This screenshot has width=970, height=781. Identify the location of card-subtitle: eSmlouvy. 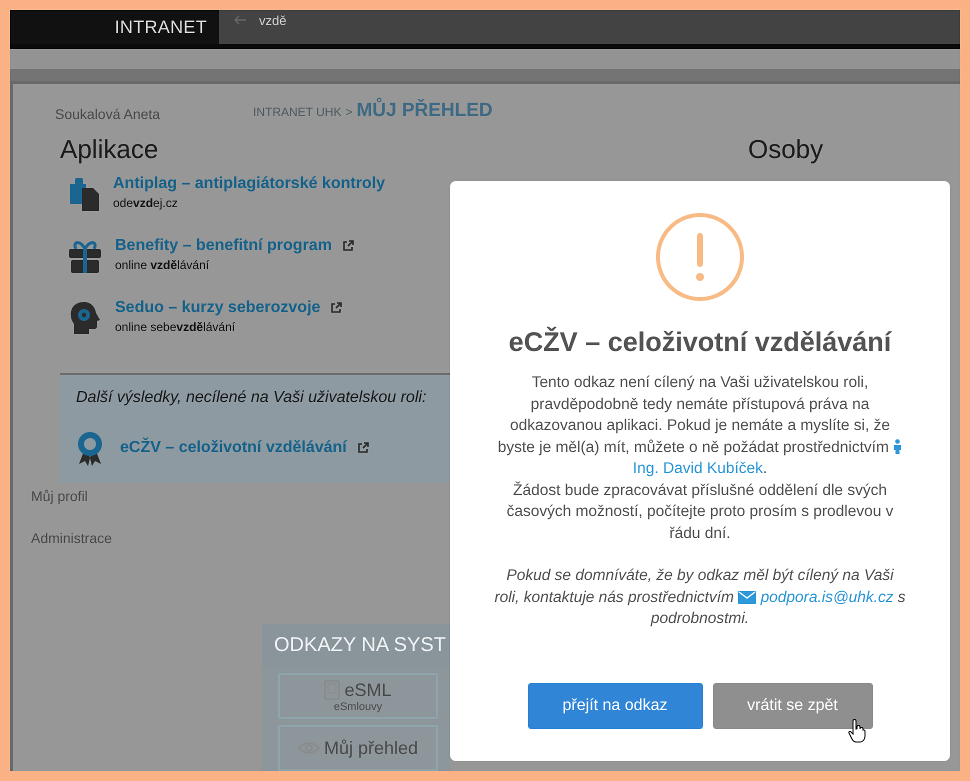
(358, 706).